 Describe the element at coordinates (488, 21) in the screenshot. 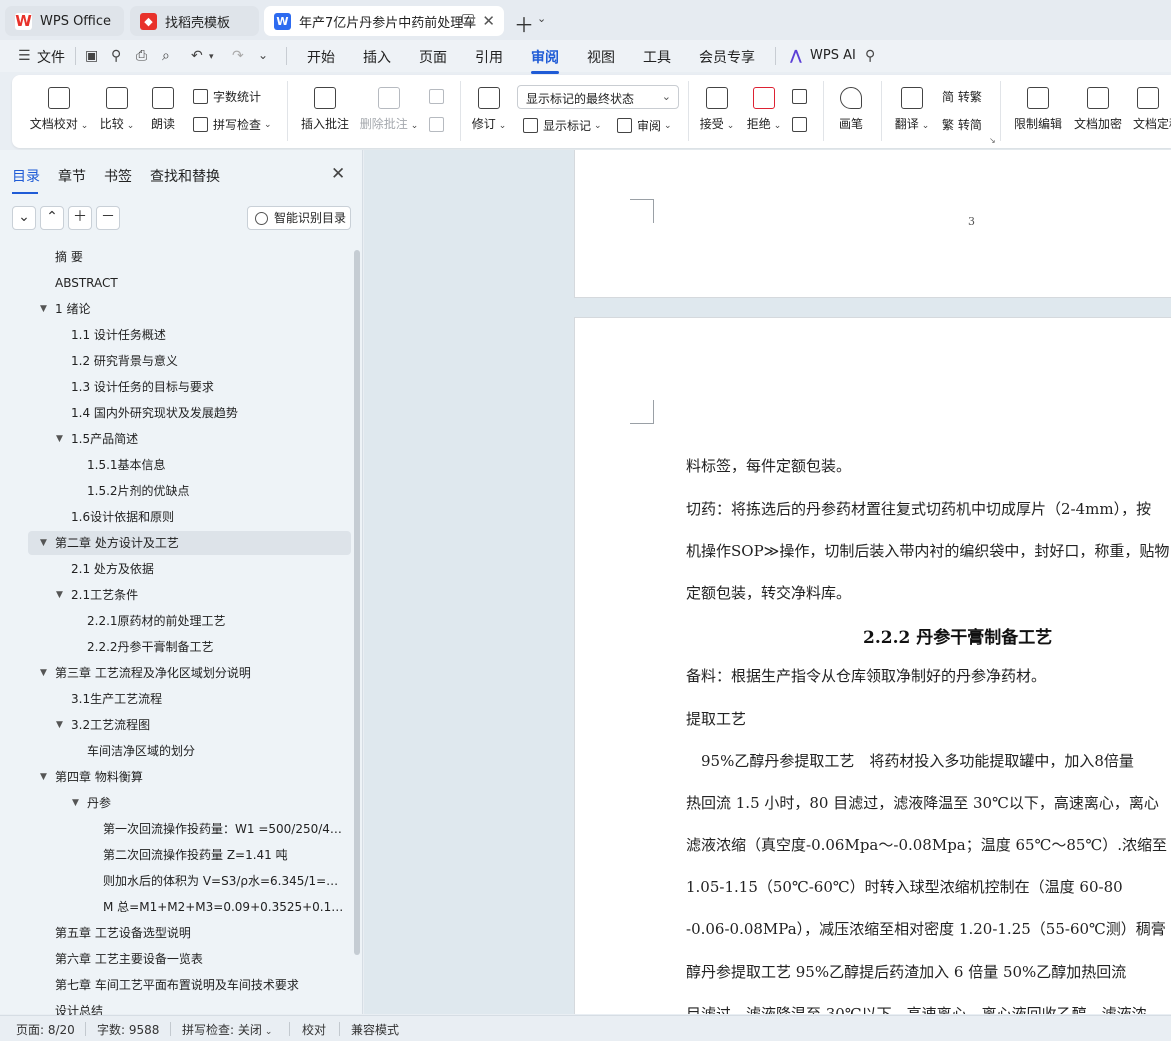

I see `close-tab-icon: ✕` at that location.